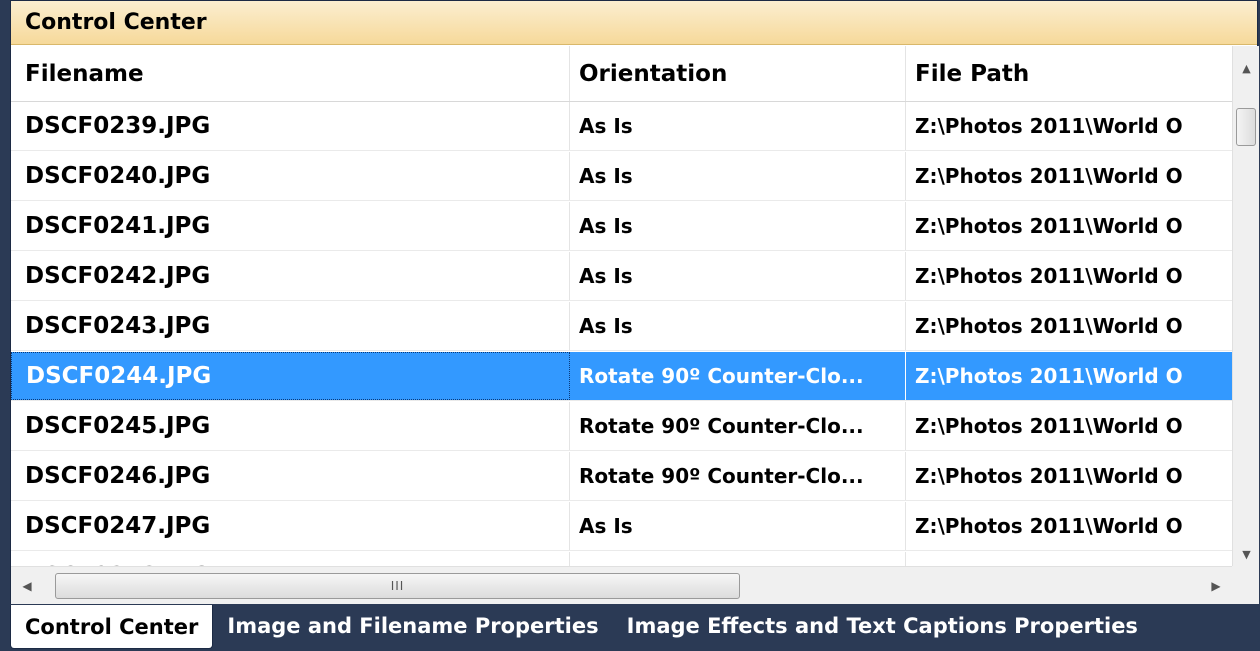 This screenshot has width=1260, height=651. I want to click on cell-filename: DSCF0248.JPG, so click(290, 559).